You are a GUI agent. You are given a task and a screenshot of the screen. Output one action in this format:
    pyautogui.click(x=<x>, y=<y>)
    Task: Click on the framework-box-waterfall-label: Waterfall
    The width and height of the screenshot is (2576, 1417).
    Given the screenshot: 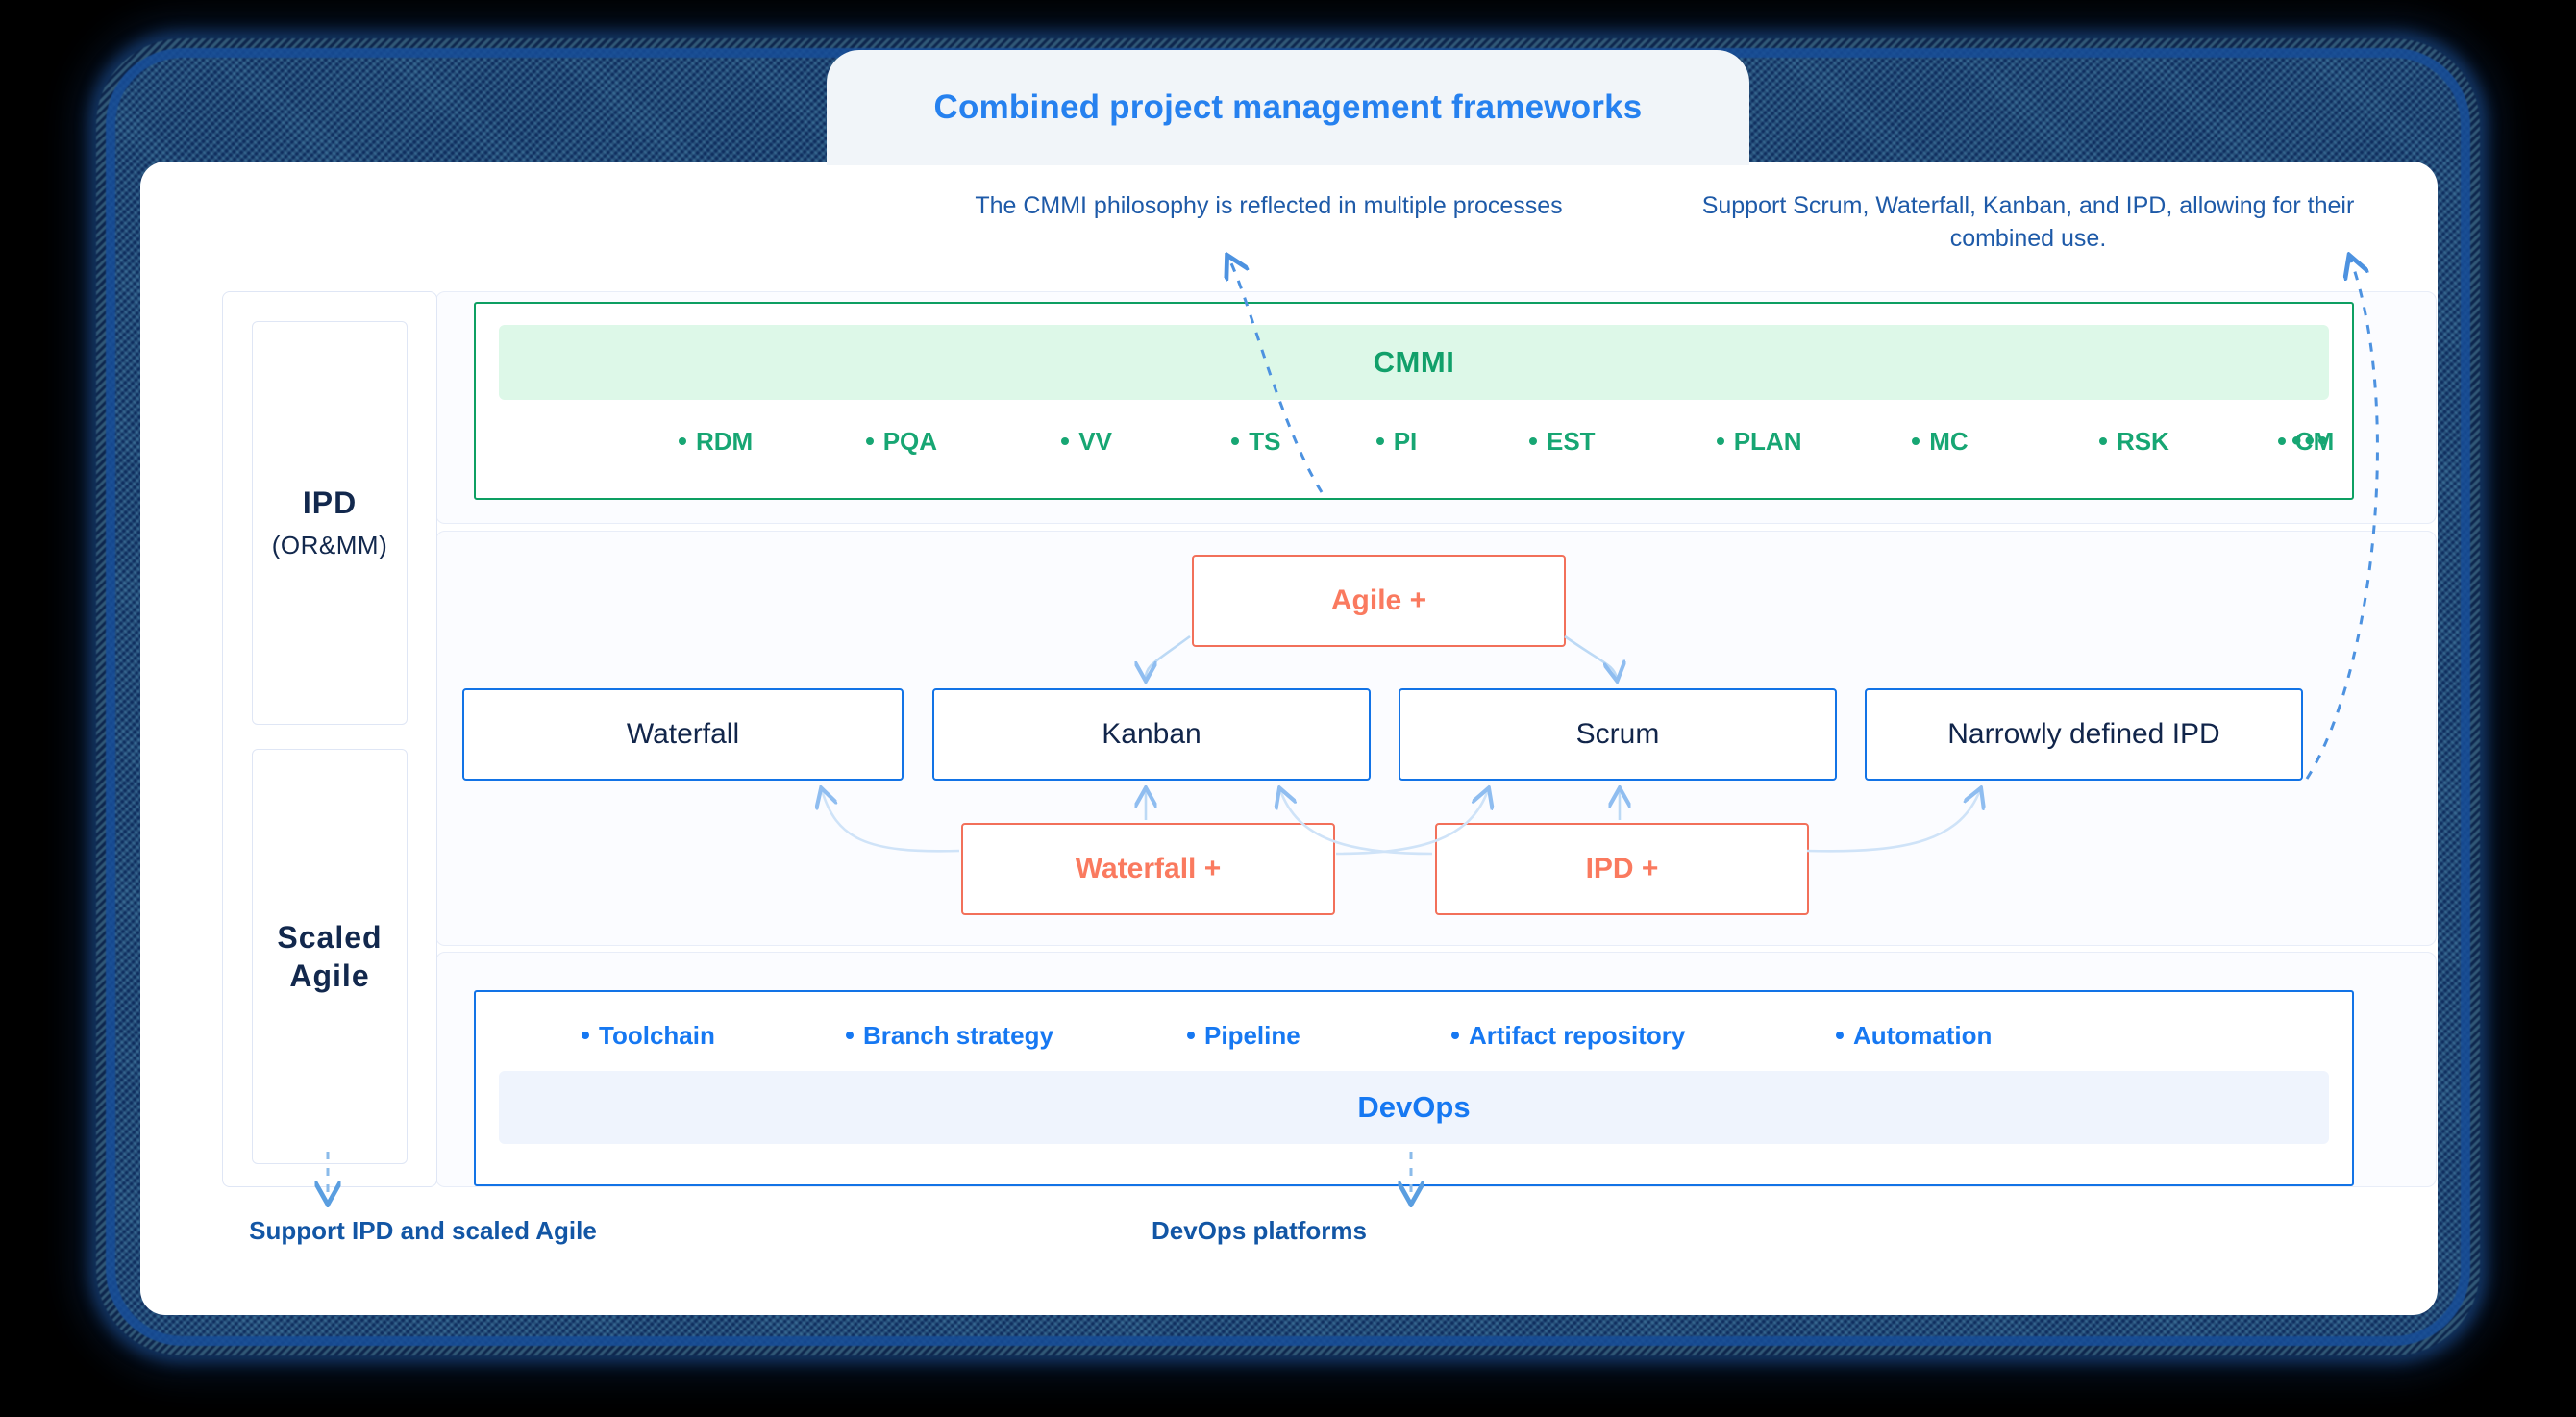 What is the action you would take?
    pyautogui.click(x=683, y=734)
    